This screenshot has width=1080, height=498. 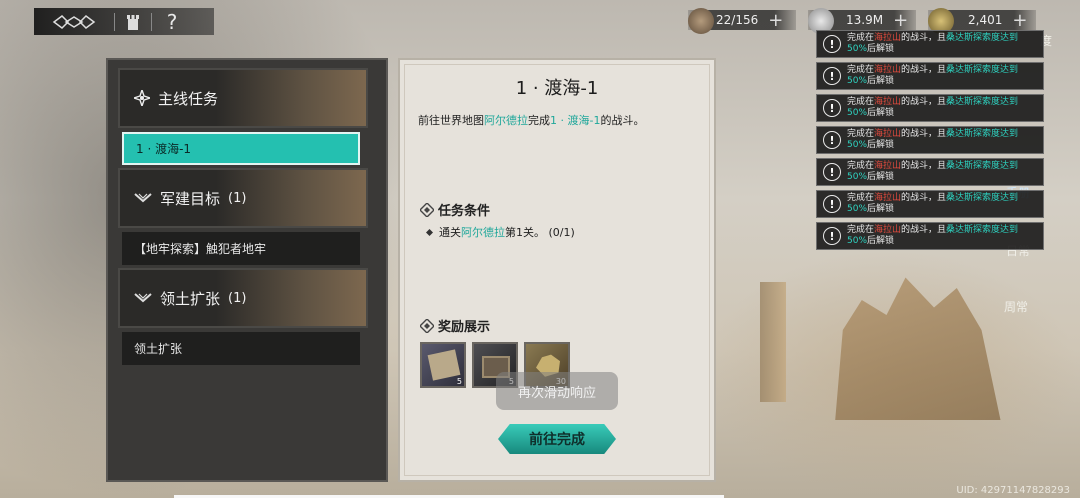 I want to click on quest-stage-link: 1 · 渡海-1, so click(x=575, y=120).